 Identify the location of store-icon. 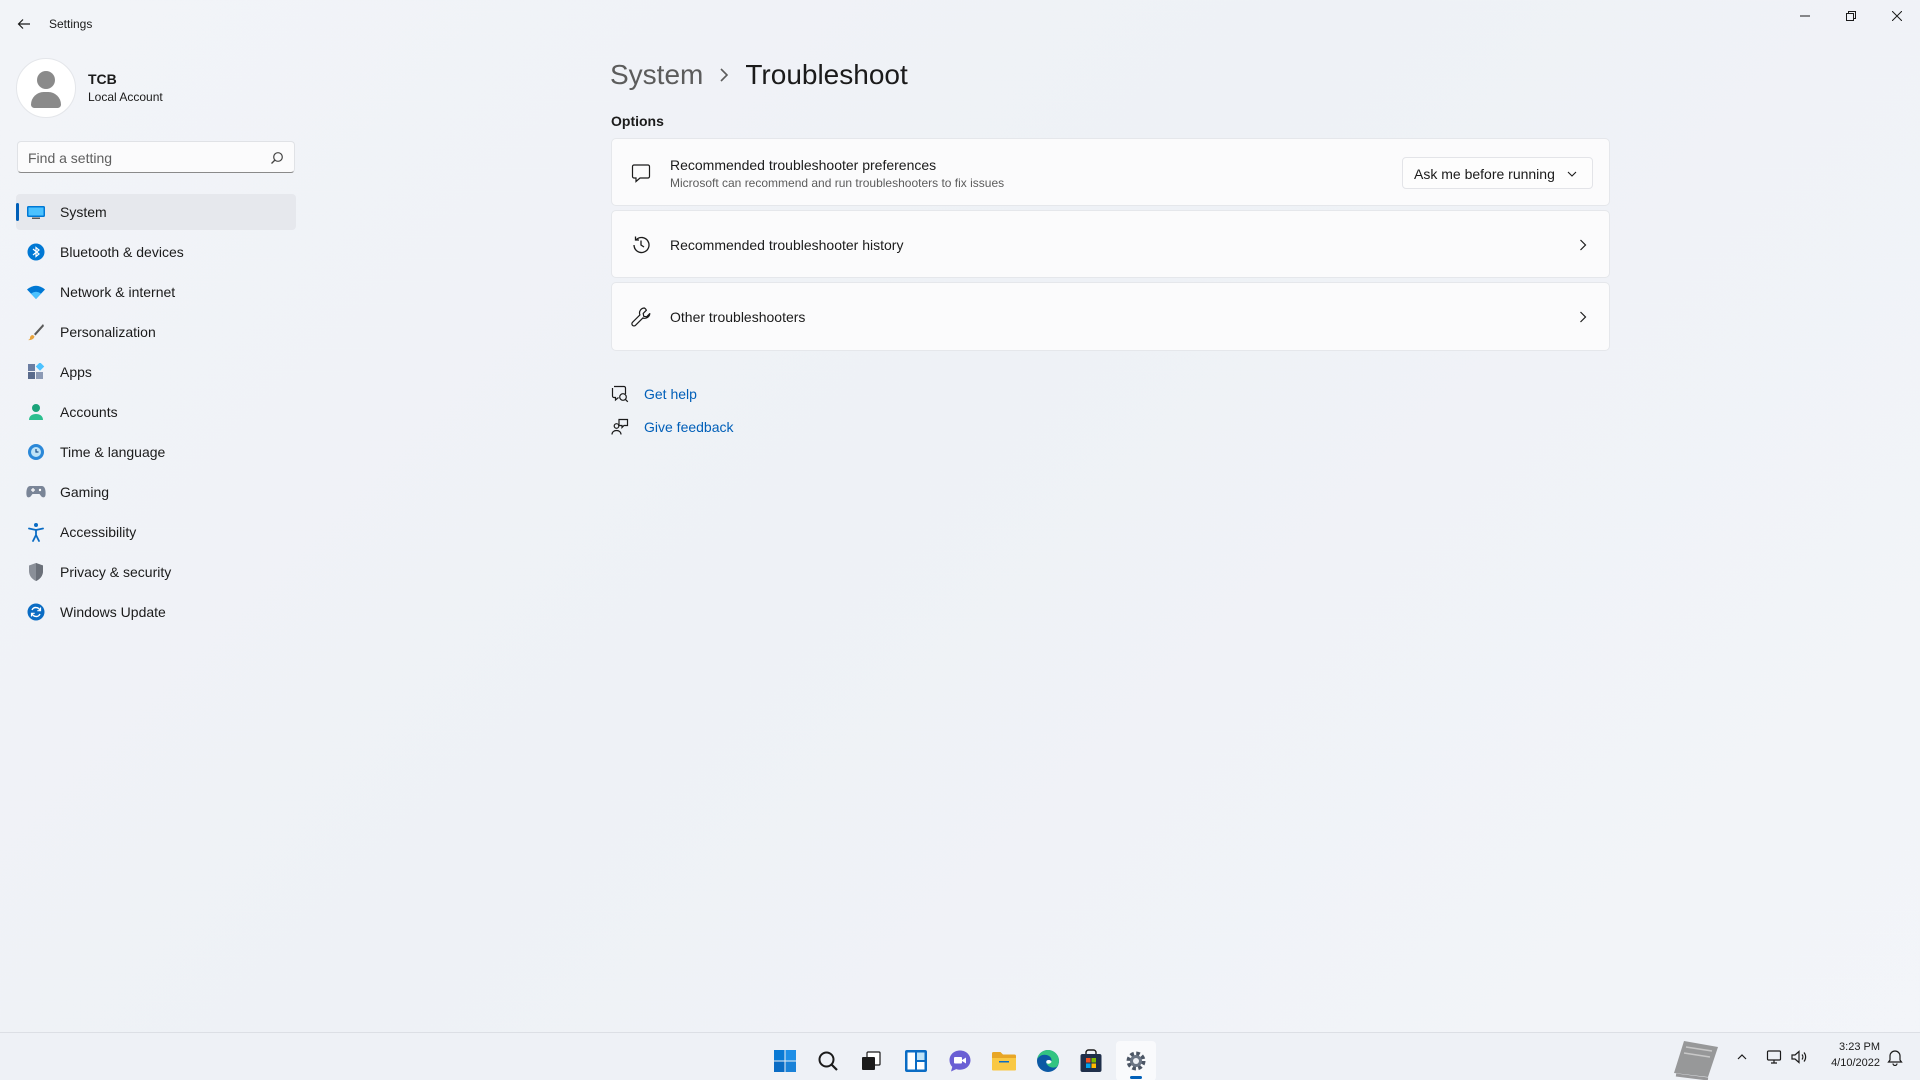
(1091, 1060).